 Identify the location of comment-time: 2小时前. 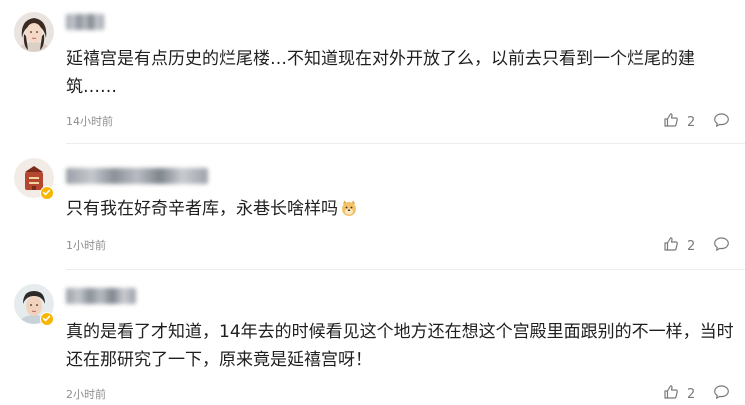
(86, 394).